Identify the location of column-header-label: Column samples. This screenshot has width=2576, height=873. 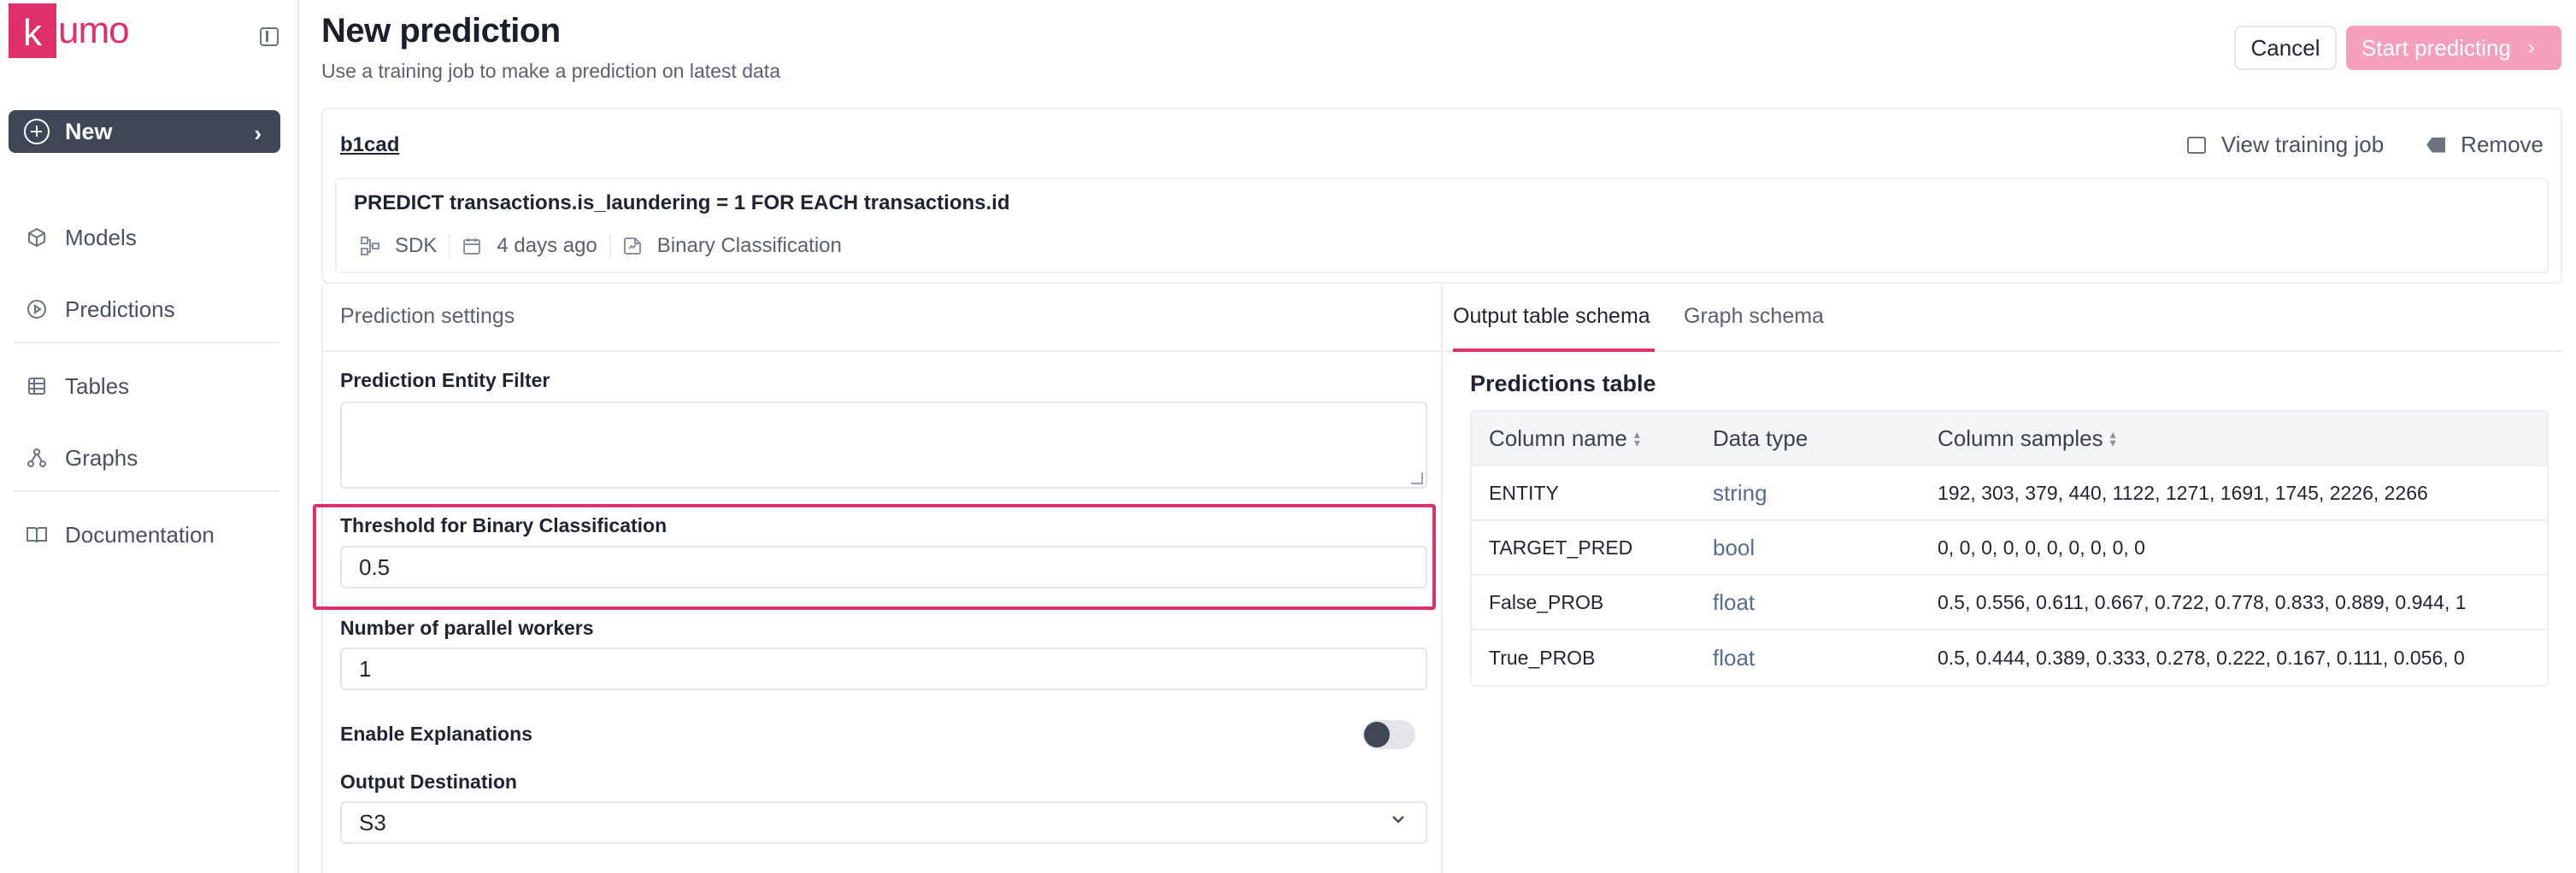
(2020, 438).